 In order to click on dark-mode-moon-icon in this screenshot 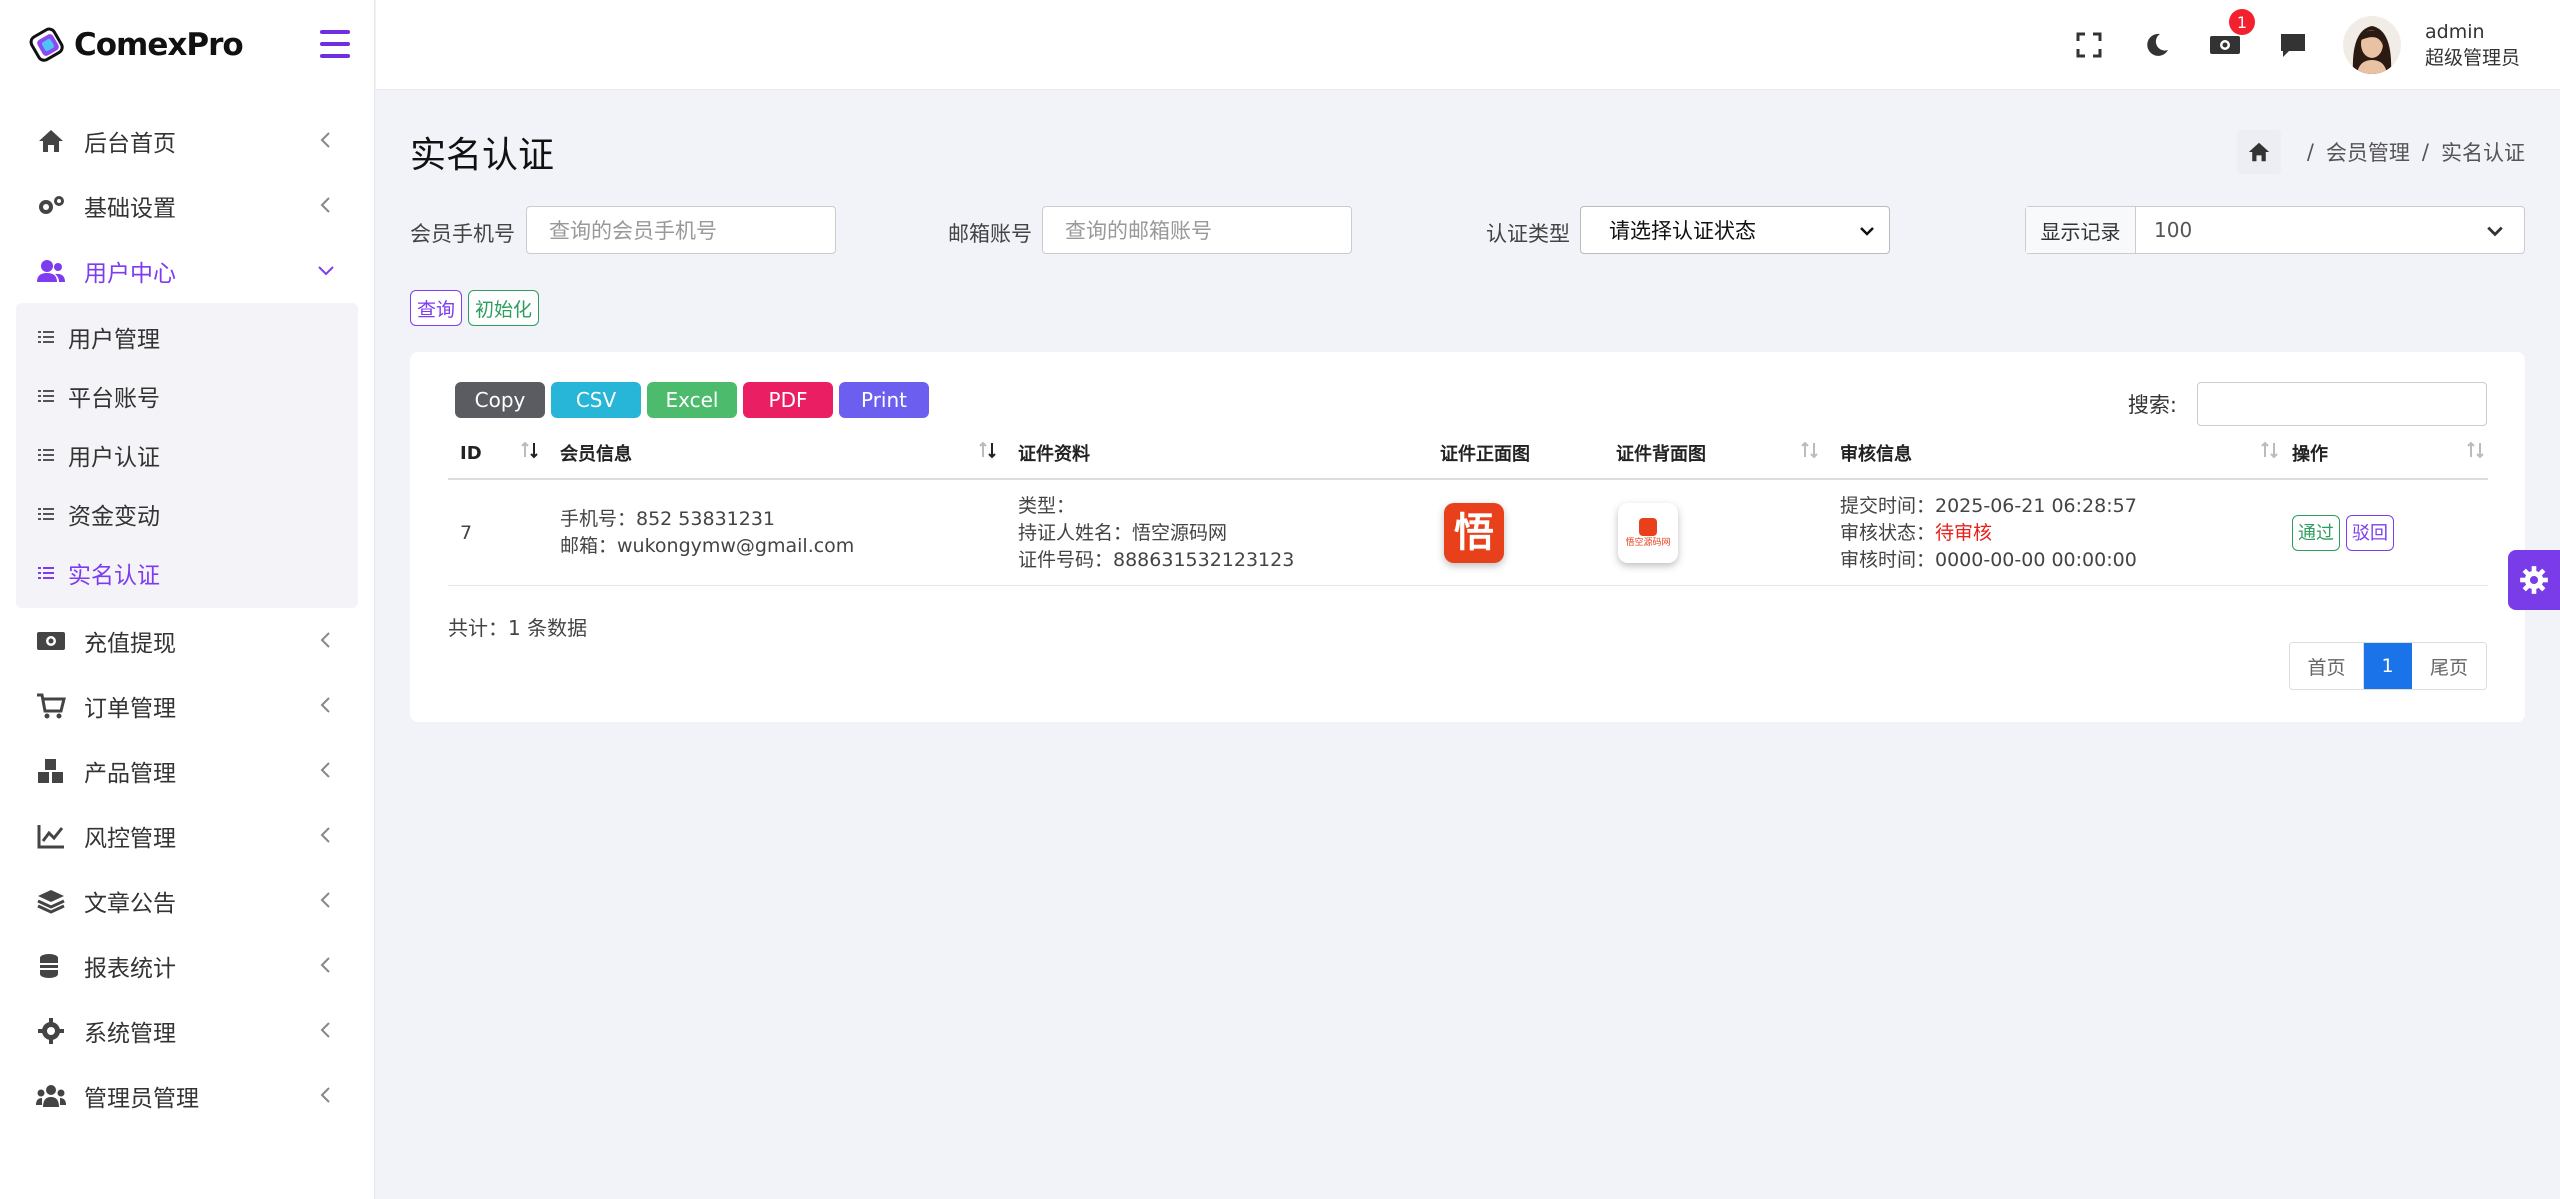, I will do `click(2157, 45)`.